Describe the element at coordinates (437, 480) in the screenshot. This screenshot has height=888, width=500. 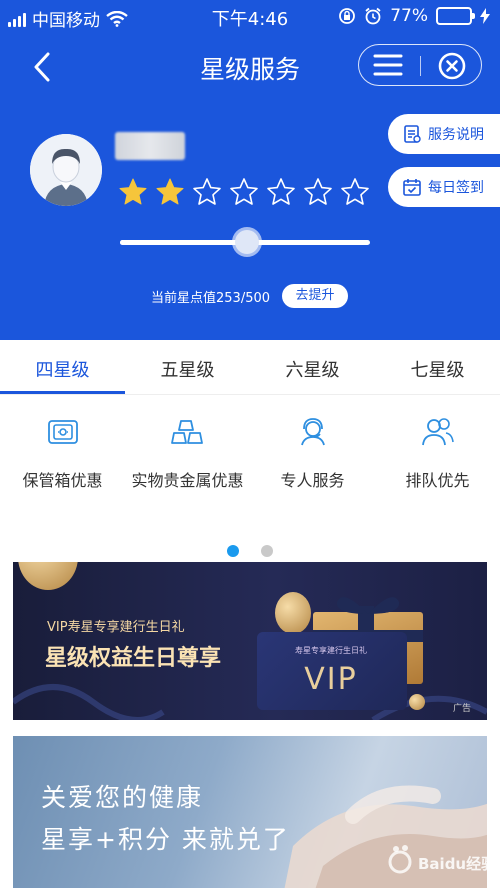
I see `benefit-label: 排队优先` at that location.